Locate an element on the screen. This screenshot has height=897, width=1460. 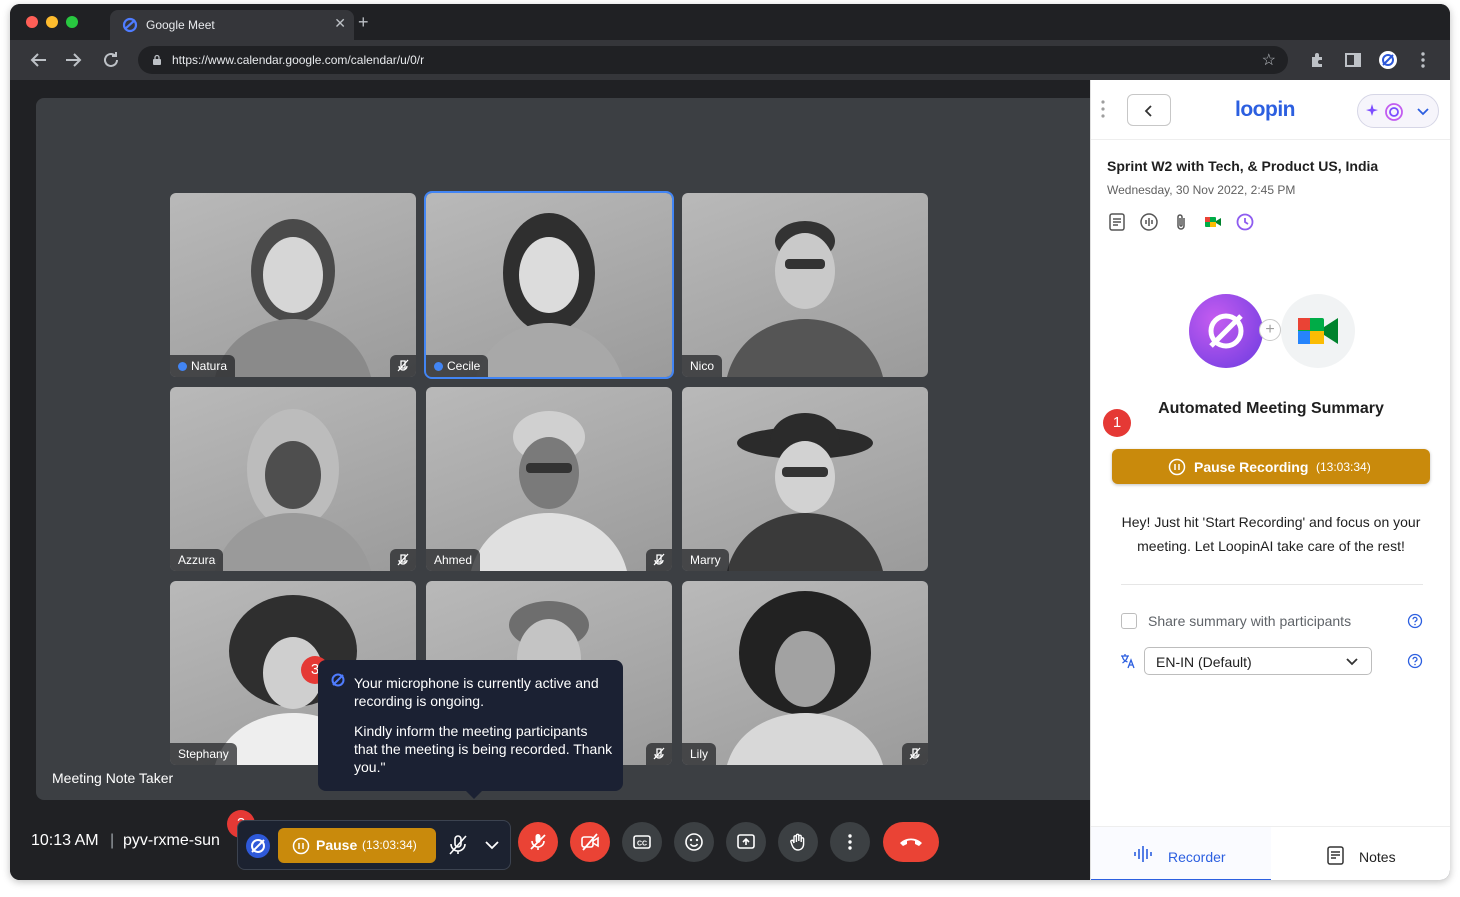
participant-name-tag: Cecile is located at coordinates (457, 366).